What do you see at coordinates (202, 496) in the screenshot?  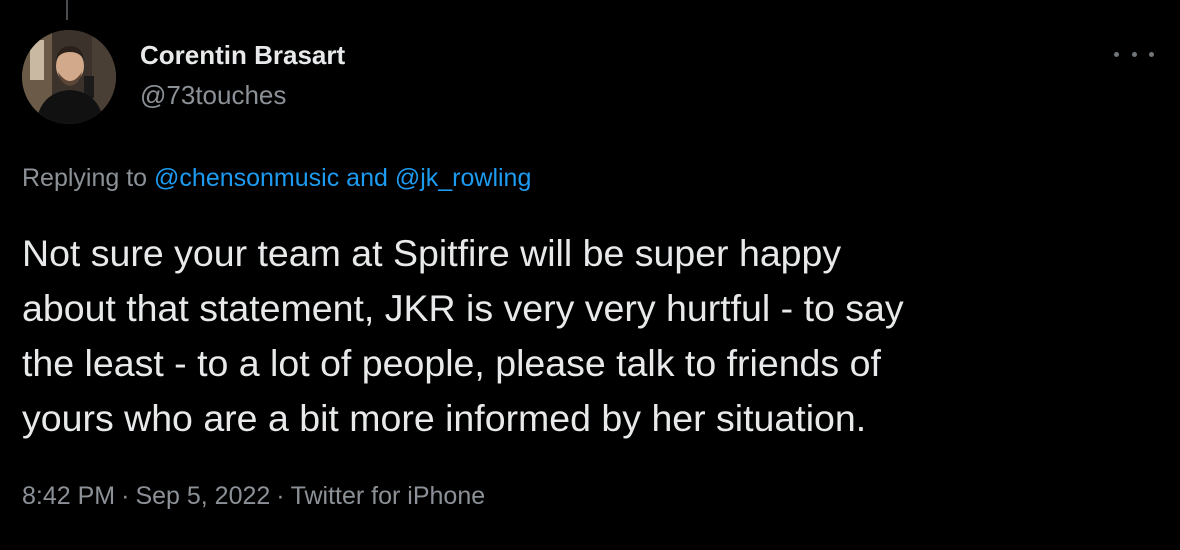 I see `tweet-date: Sep 5, 2022` at bounding box center [202, 496].